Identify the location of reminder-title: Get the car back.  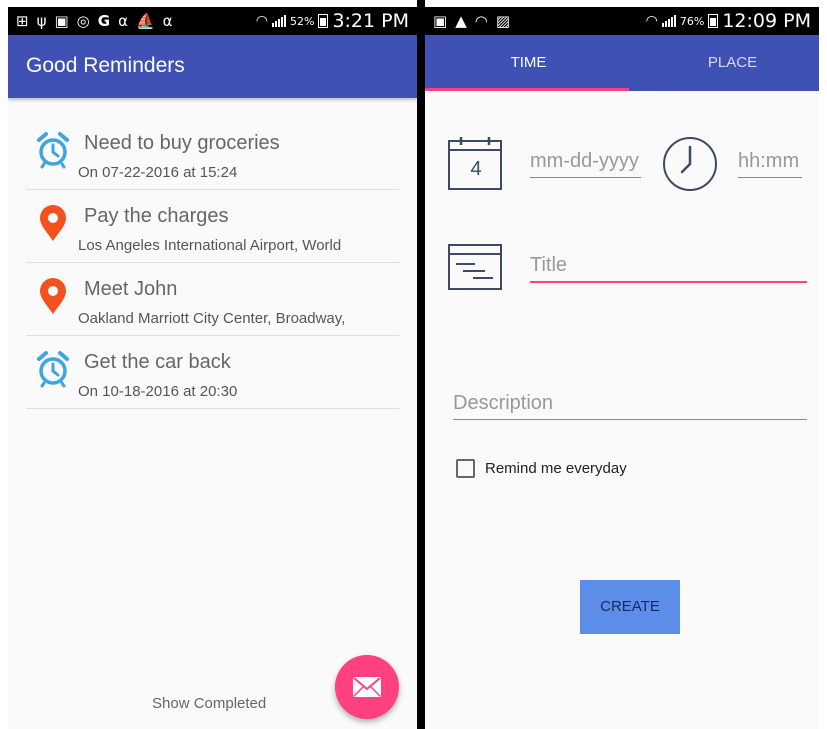
(157, 362).